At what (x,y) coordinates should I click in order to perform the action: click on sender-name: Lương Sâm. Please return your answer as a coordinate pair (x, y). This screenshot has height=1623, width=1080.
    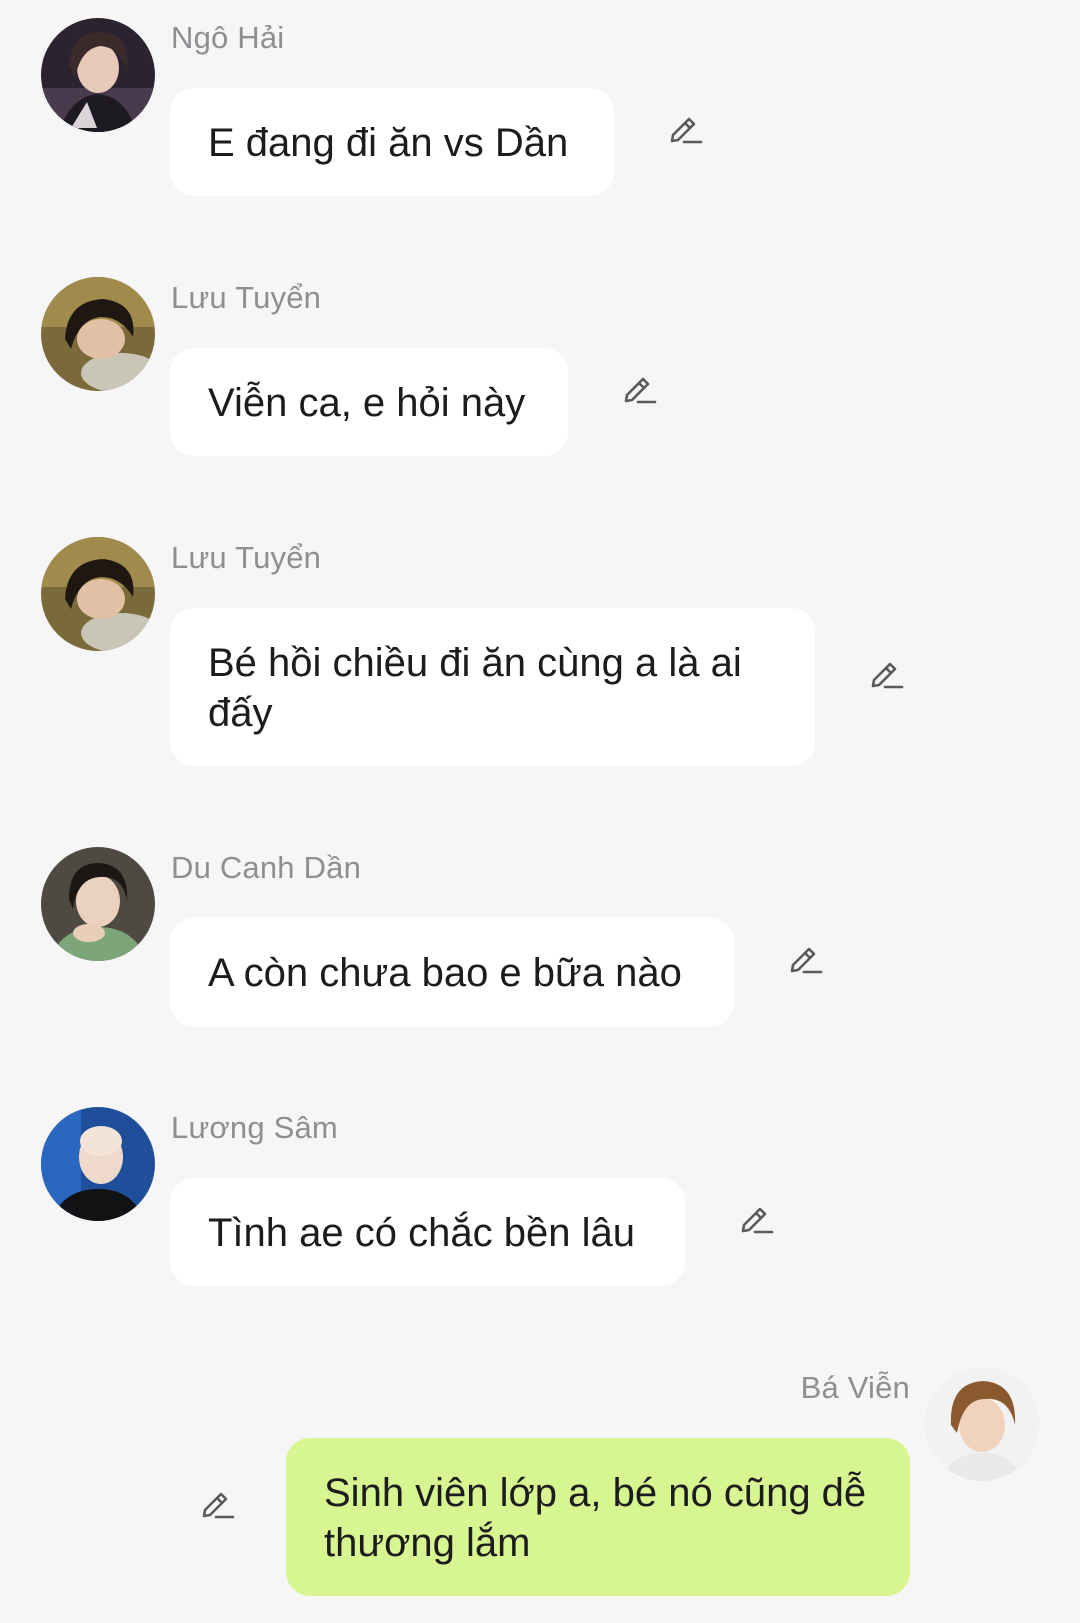
    Looking at the image, I should click on (254, 1127).